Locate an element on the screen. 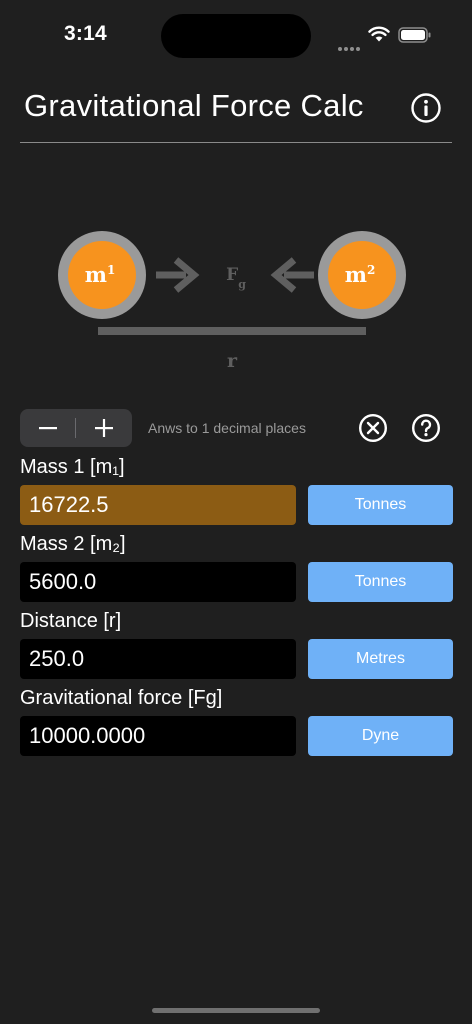  cellular-signal-icon is located at coordinates (350, 47).